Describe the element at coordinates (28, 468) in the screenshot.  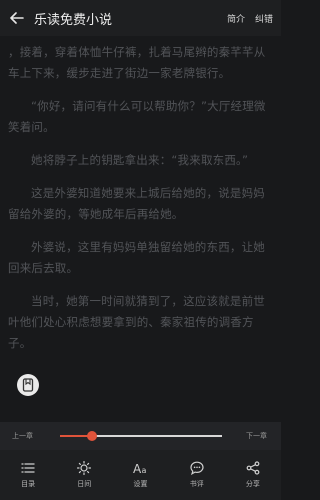
I see `list-icon` at that location.